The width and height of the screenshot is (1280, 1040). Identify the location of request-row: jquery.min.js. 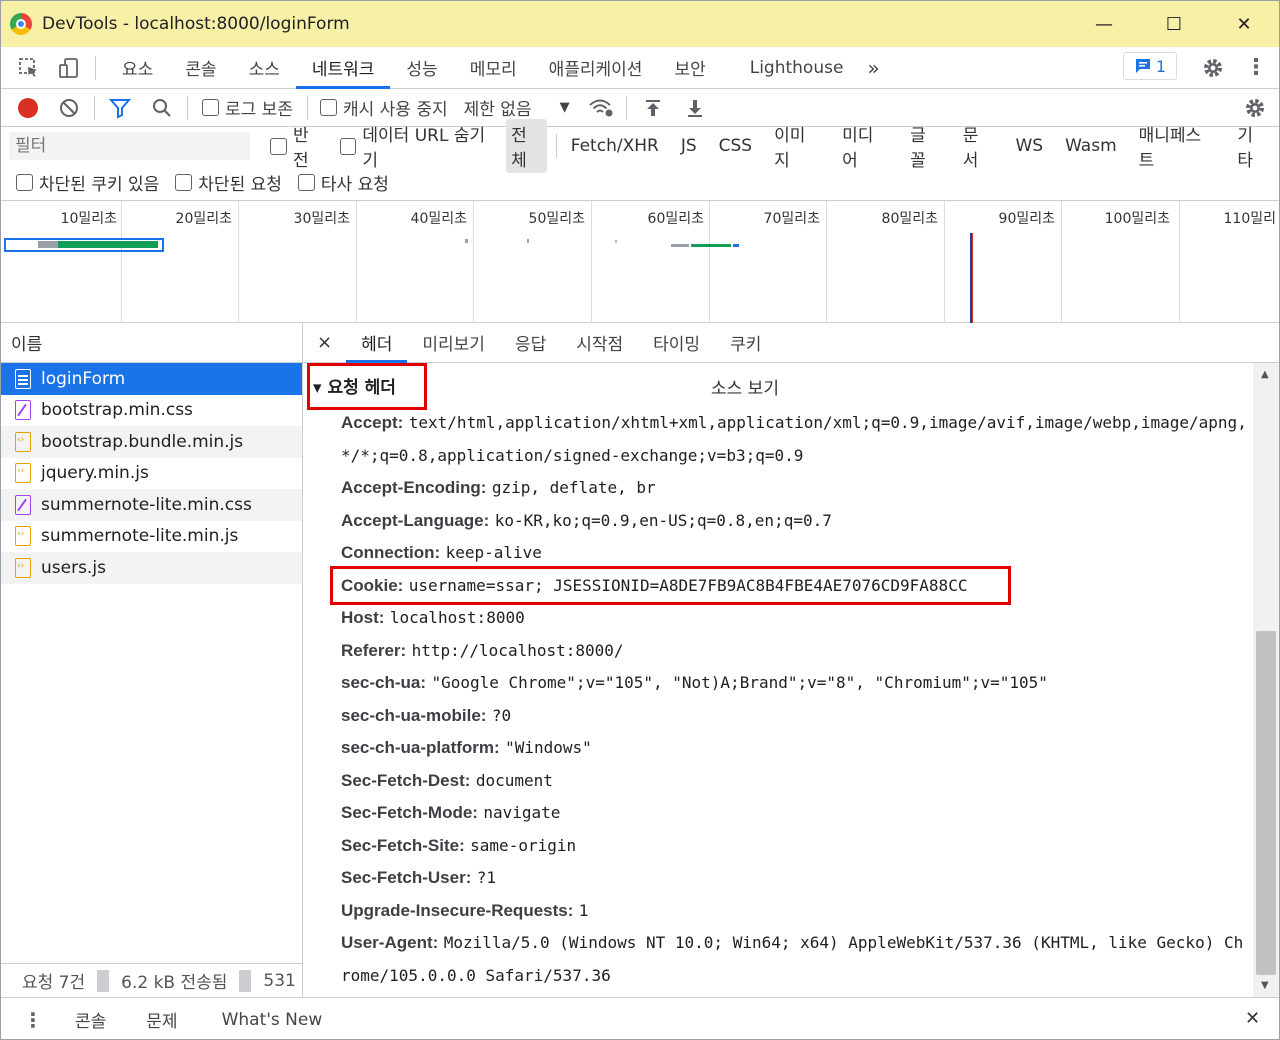
(151, 474).